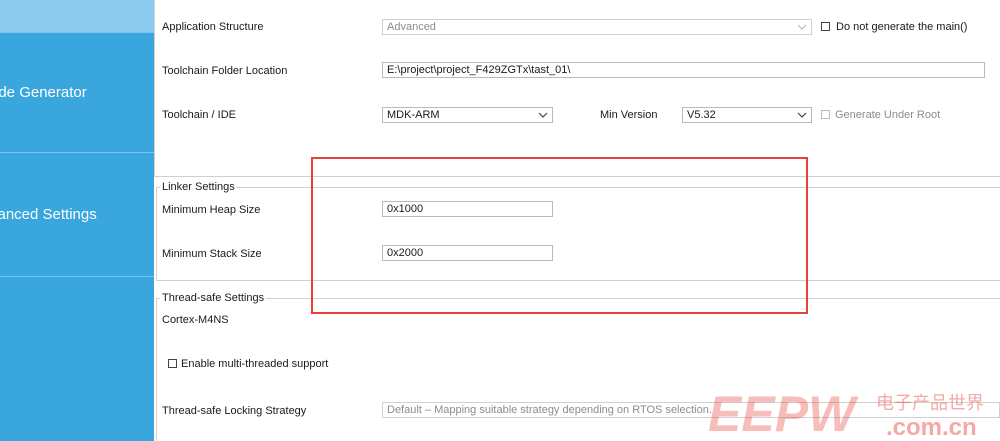  I want to click on toolchain-folder-label: Toolchain Folder Location, so click(225, 71).